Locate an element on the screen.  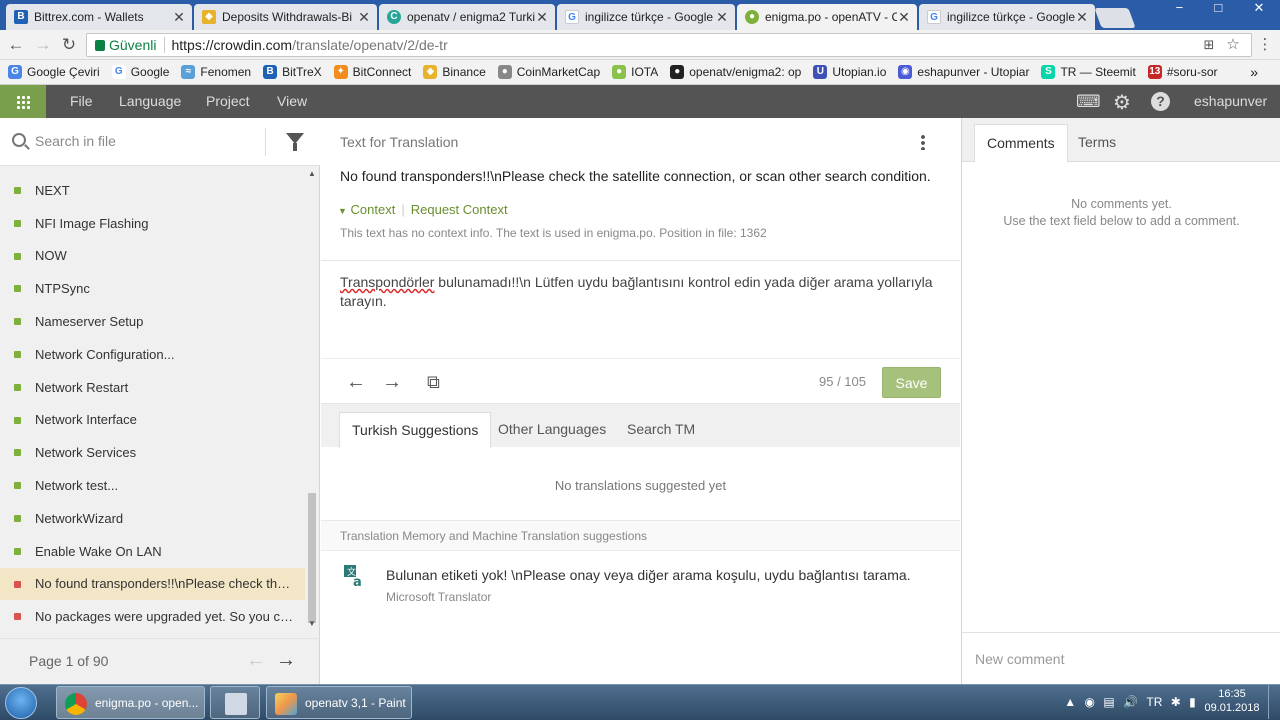
close-window-icon: ✕ is located at coordinates (1258, 10).